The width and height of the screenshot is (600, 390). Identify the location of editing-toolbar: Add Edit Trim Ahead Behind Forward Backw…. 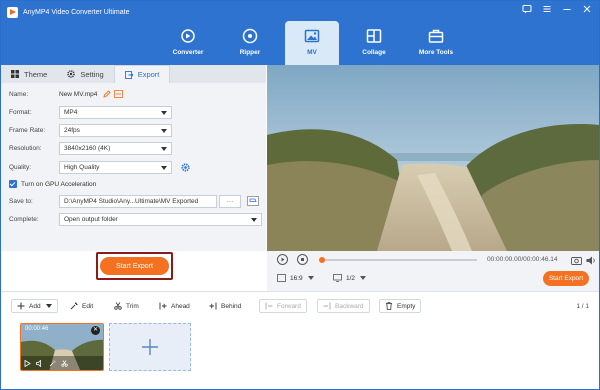
(300, 306).